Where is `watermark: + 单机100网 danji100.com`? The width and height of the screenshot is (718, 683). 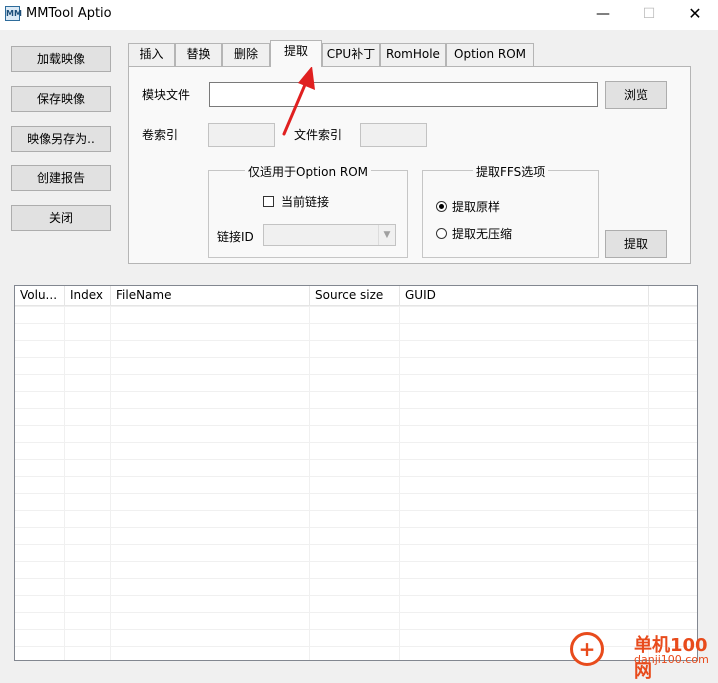
watermark: + 单机100网 danji100.com is located at coordinates (642, 655).